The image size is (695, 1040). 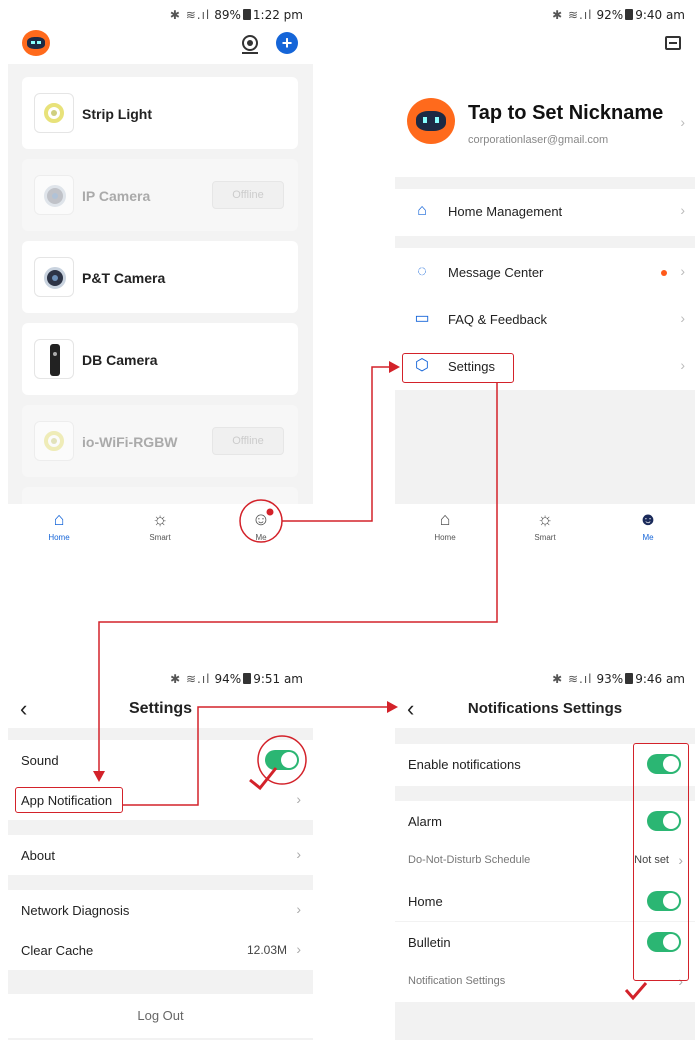 What do you see at coordinates (54, 277) in the screenshot?
I see `pt-camera-icon` at bounding box center [54, 277].